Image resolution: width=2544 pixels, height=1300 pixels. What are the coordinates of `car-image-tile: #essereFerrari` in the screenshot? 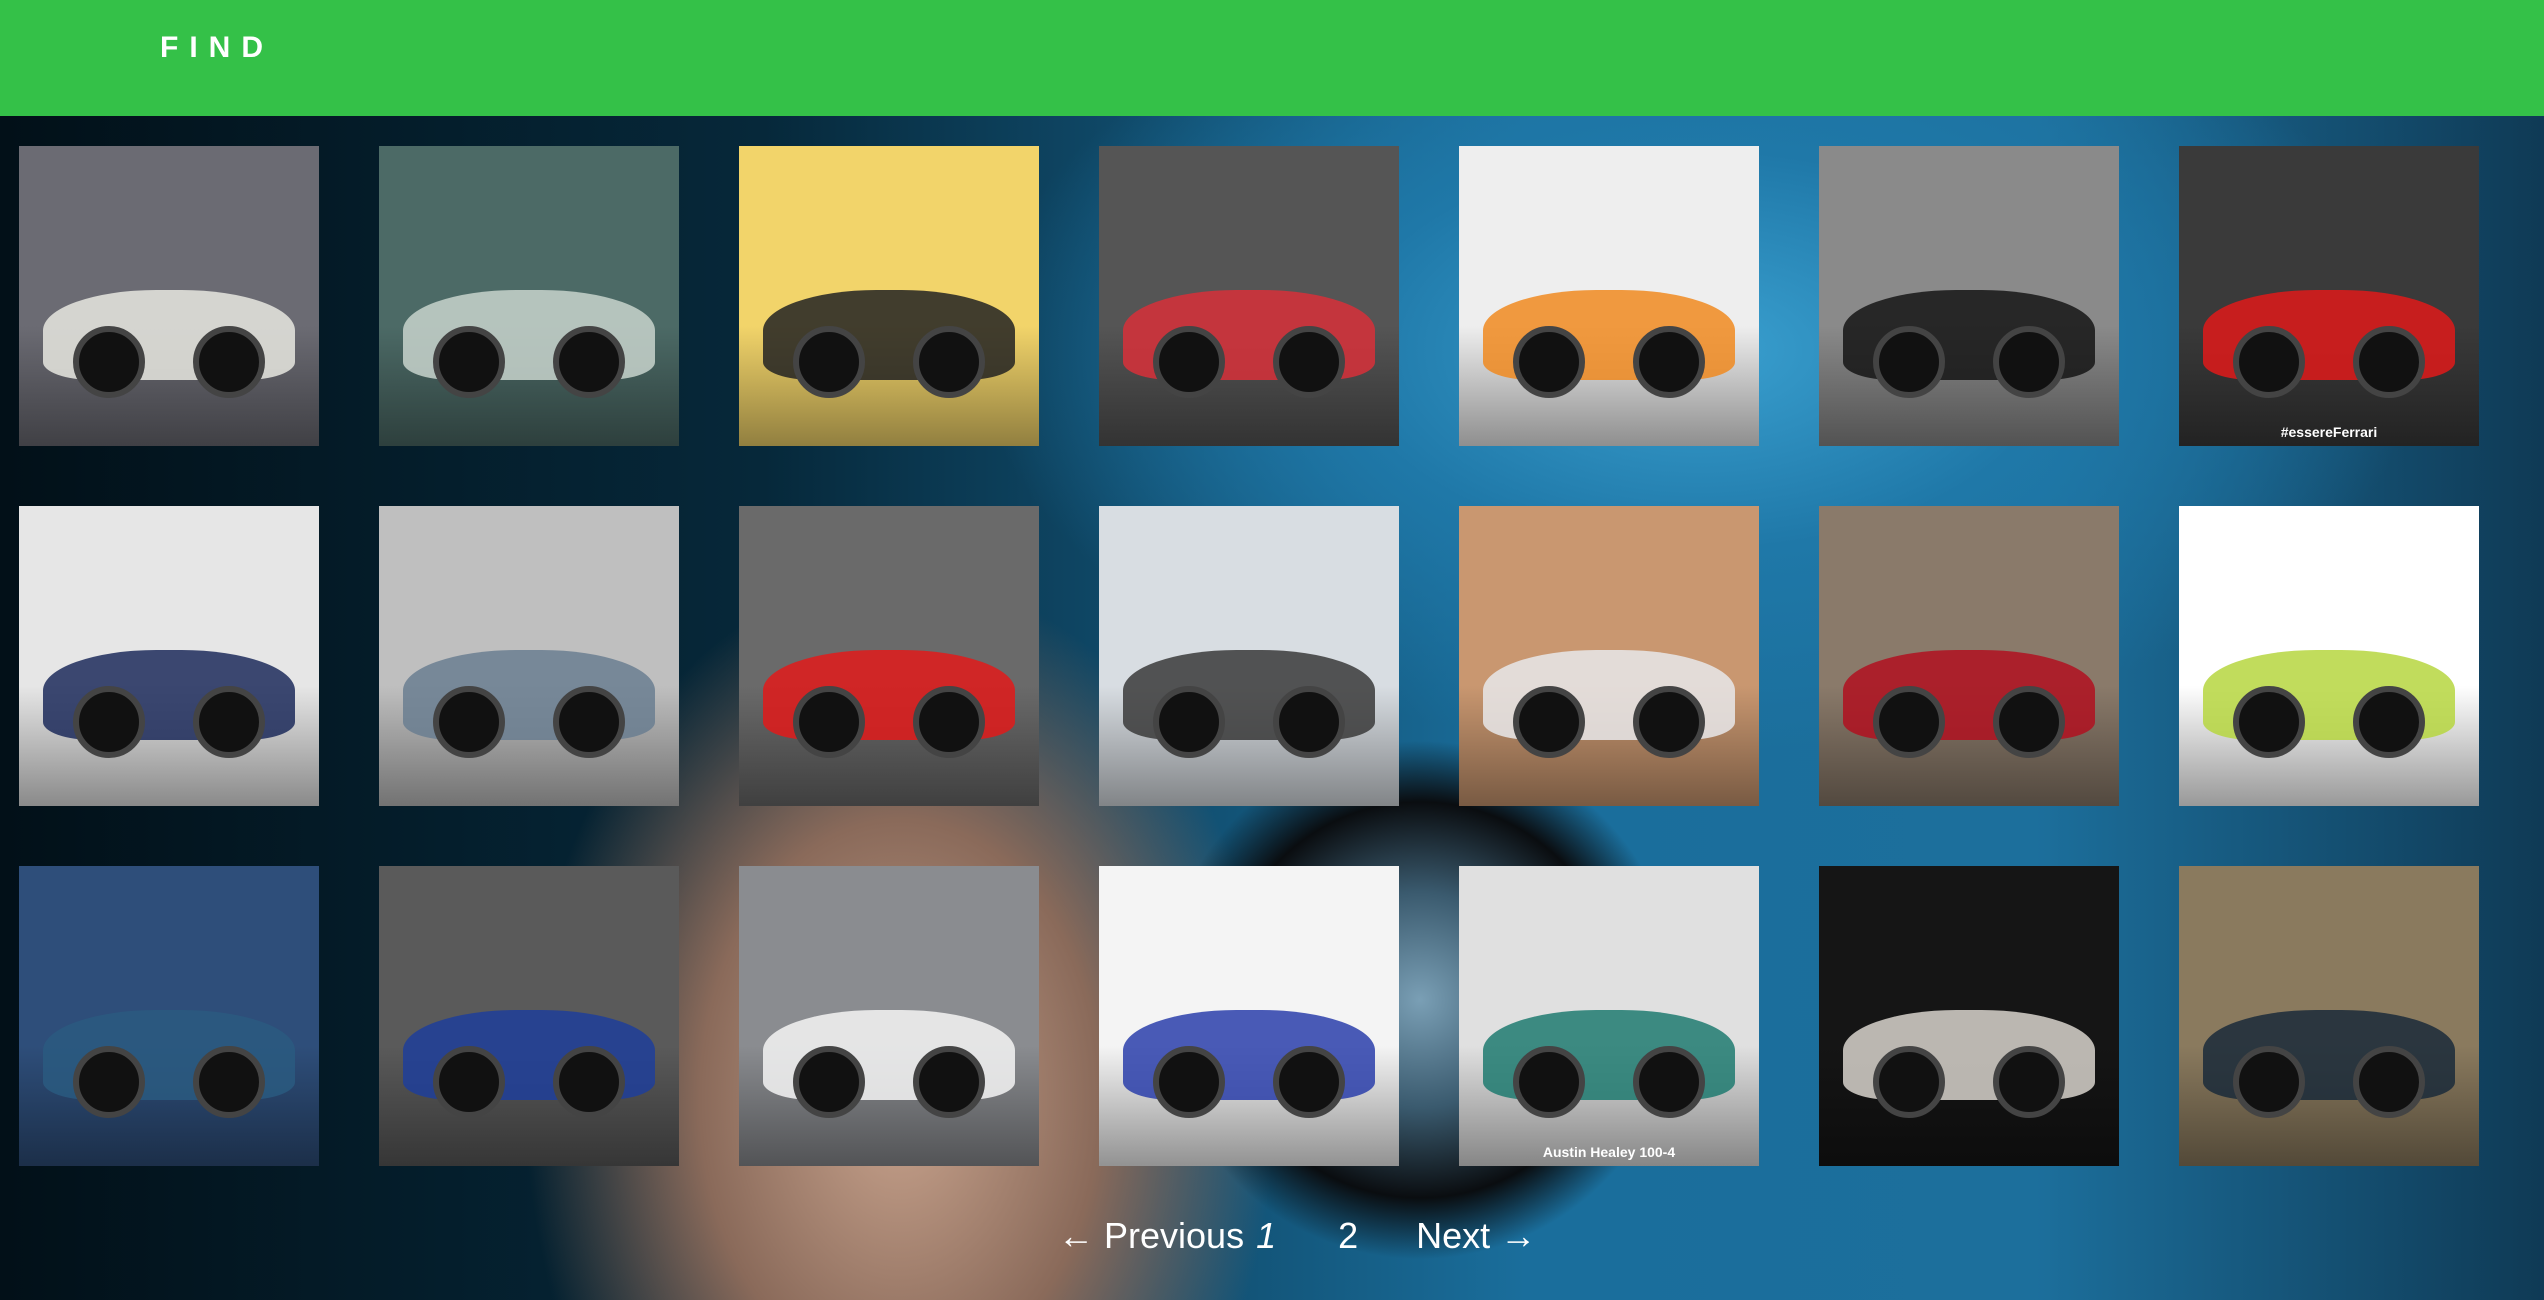 It's located at (2329, 296).